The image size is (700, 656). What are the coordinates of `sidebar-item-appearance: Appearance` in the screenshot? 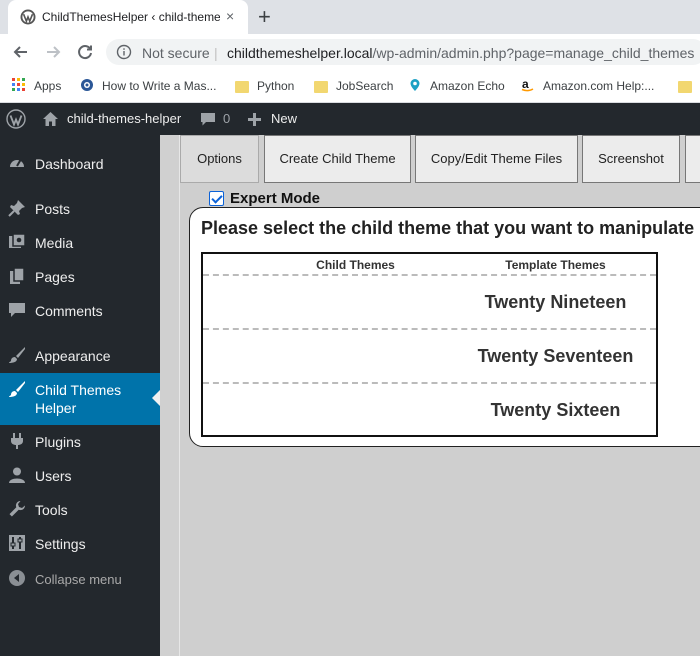 It's located at (80, 356).